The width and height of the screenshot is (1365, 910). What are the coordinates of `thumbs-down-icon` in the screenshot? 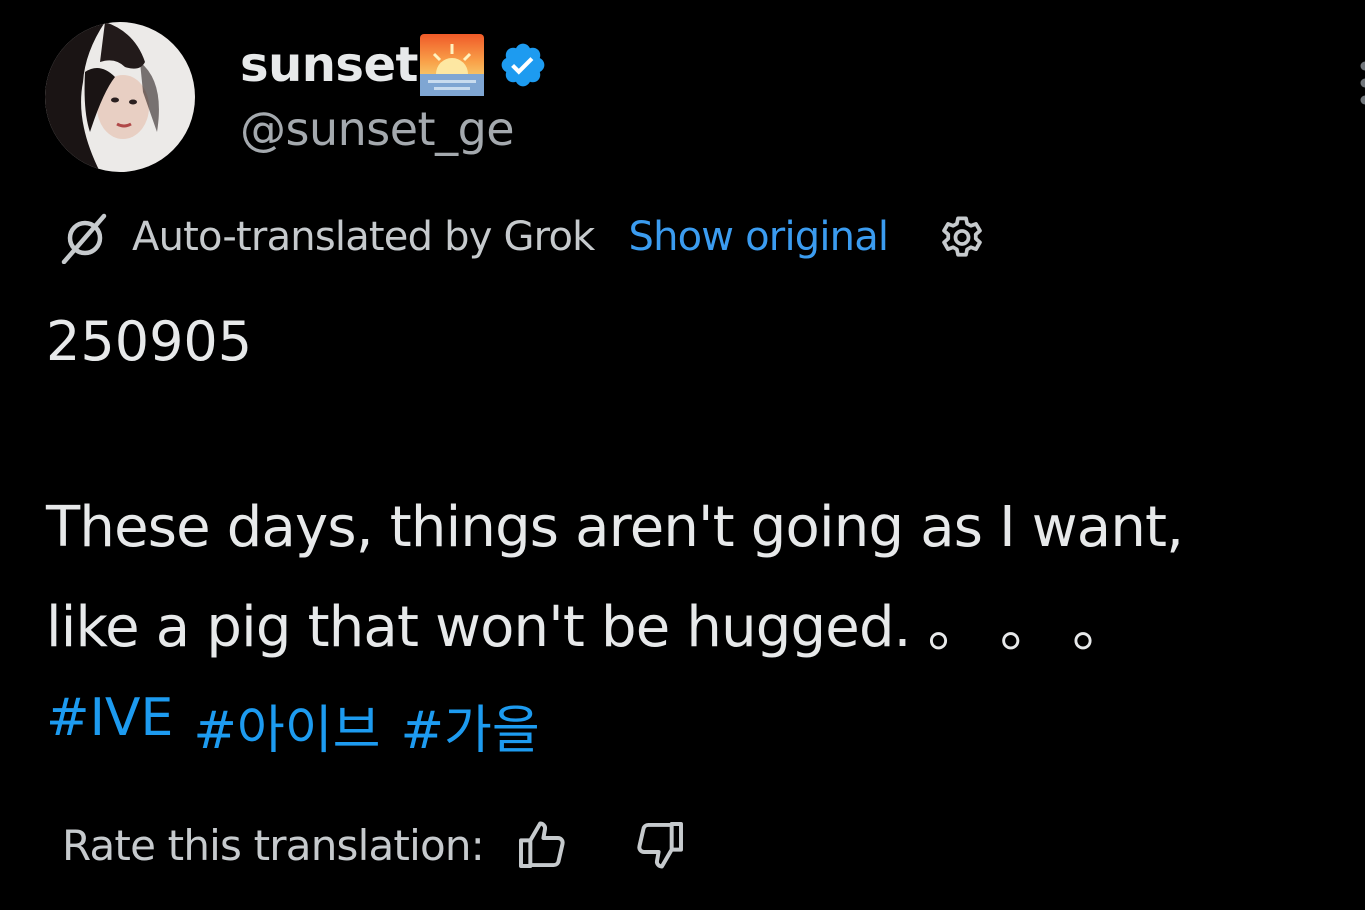 It's located at (660, 845).